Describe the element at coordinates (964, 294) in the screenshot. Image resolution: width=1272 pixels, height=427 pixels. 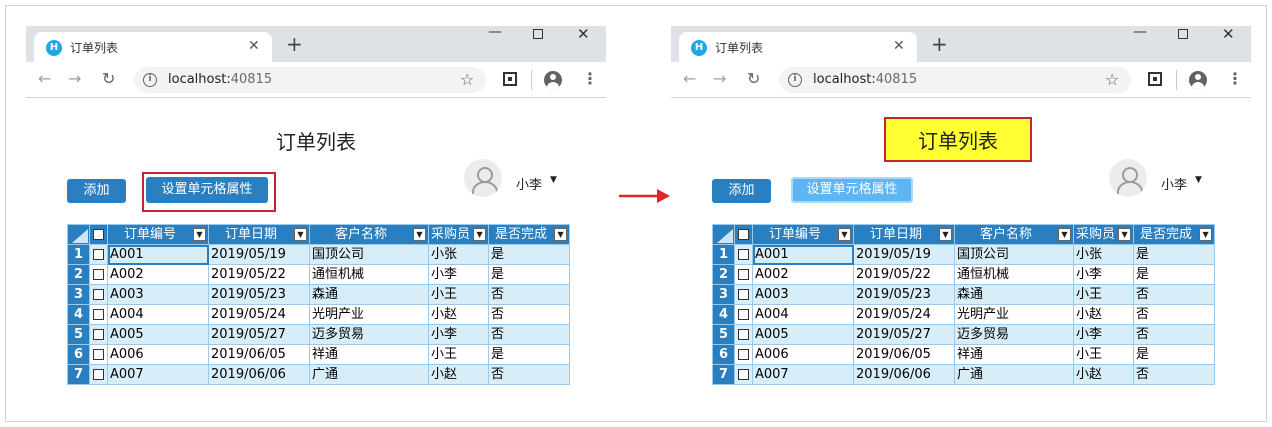
I see `table-row: 3 A003 2019/05/23 森通 小王否` at that location.